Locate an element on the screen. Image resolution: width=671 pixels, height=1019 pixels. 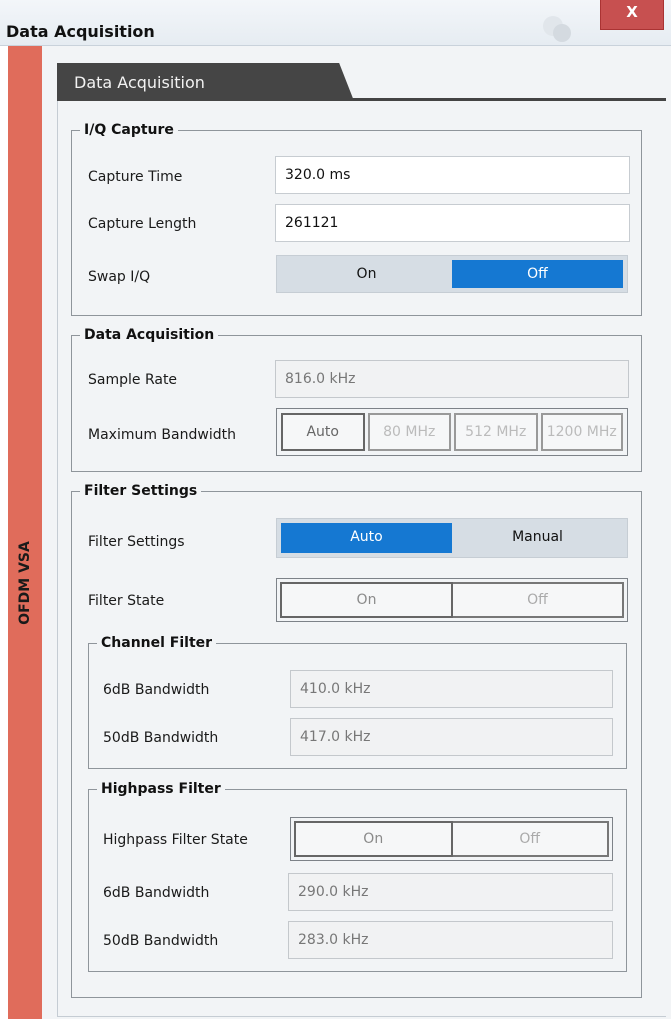
capture-time-label: Capture Time is located at coordinates (135, 177).